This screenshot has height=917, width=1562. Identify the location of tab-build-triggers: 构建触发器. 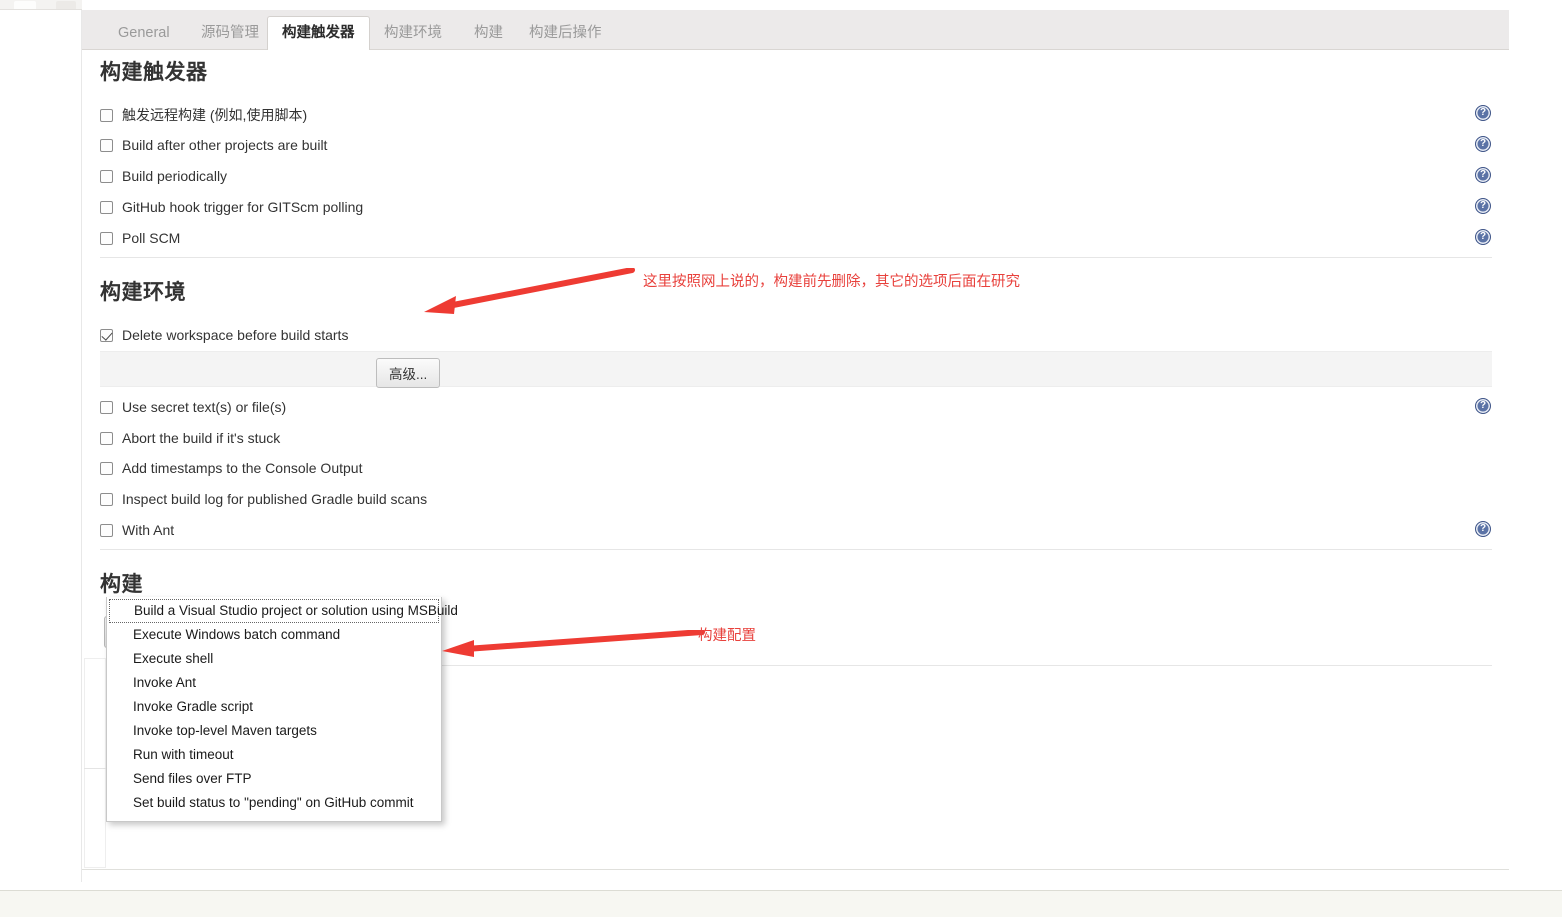
(318, 33).